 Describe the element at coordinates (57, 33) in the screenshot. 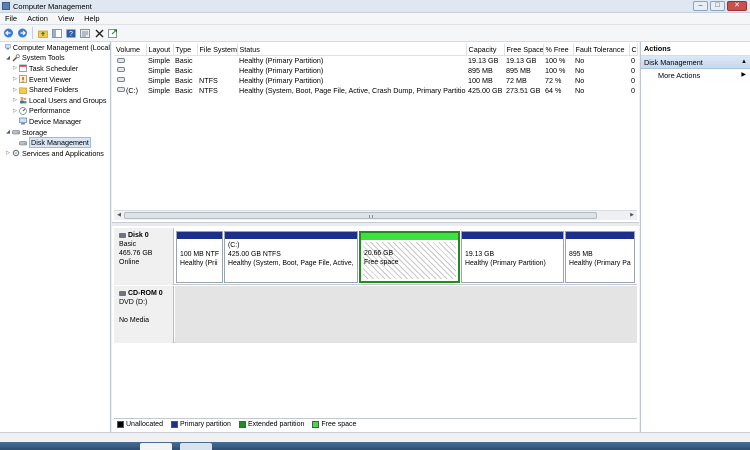

I see `show-hide-tree-icon` at that location.